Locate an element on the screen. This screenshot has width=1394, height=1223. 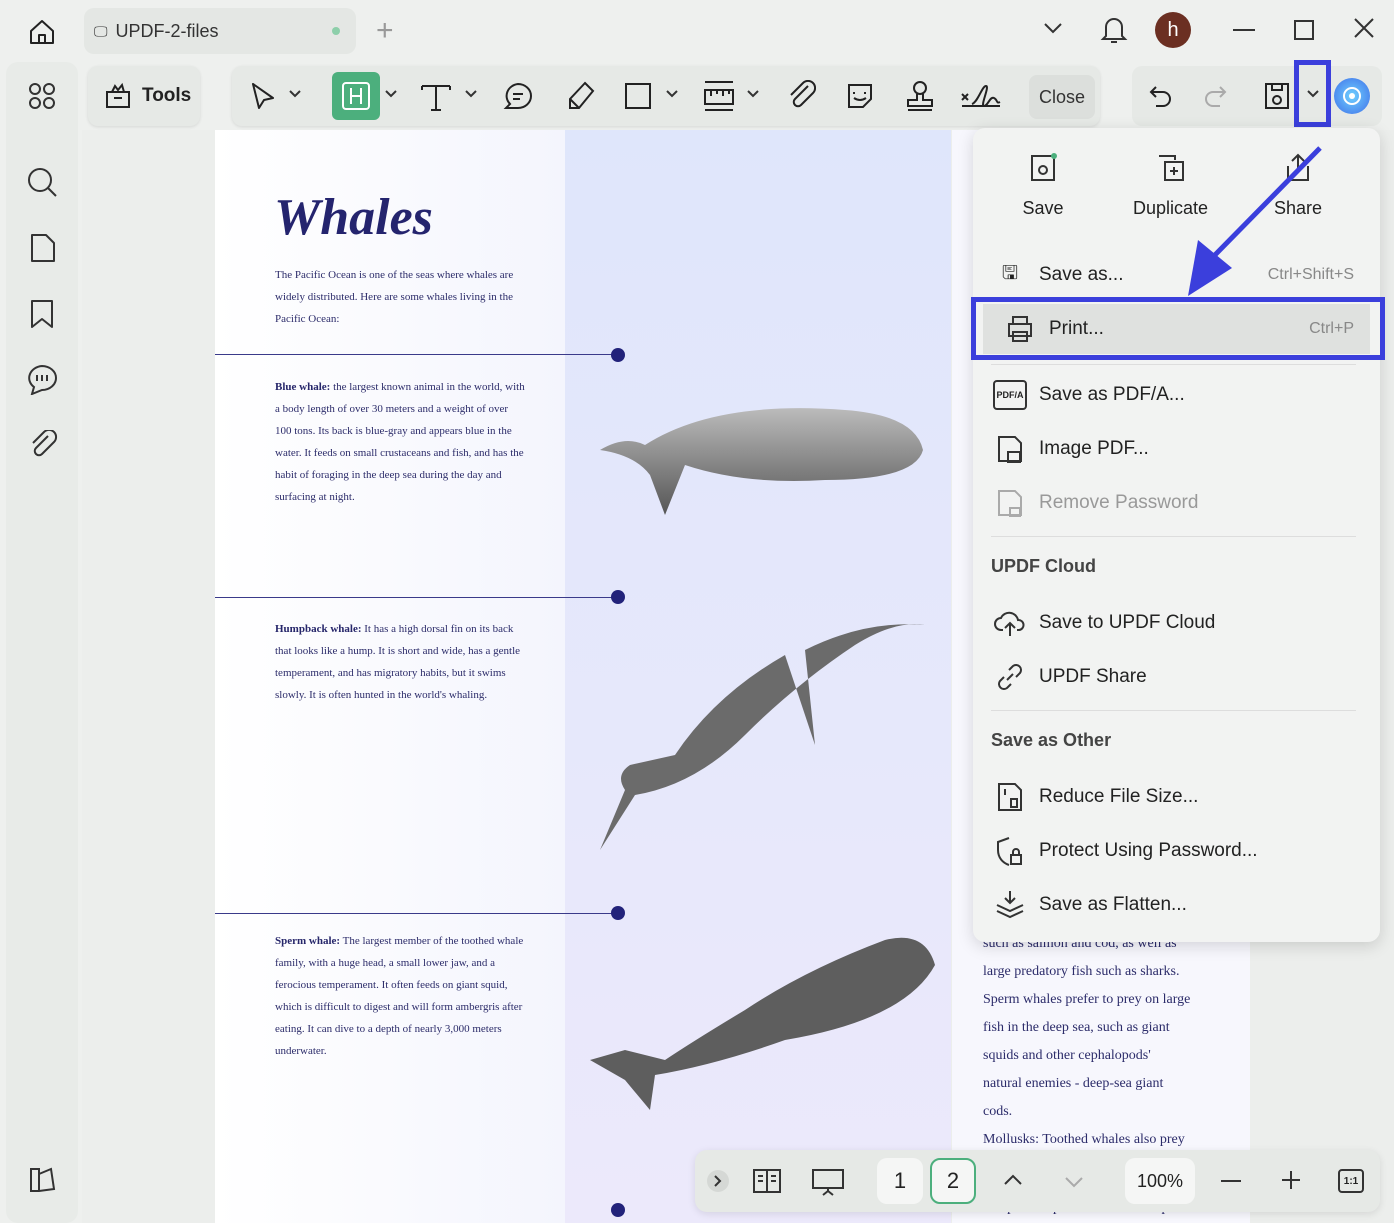
zoom-in-icon is located at coordinates (1291, 1180).